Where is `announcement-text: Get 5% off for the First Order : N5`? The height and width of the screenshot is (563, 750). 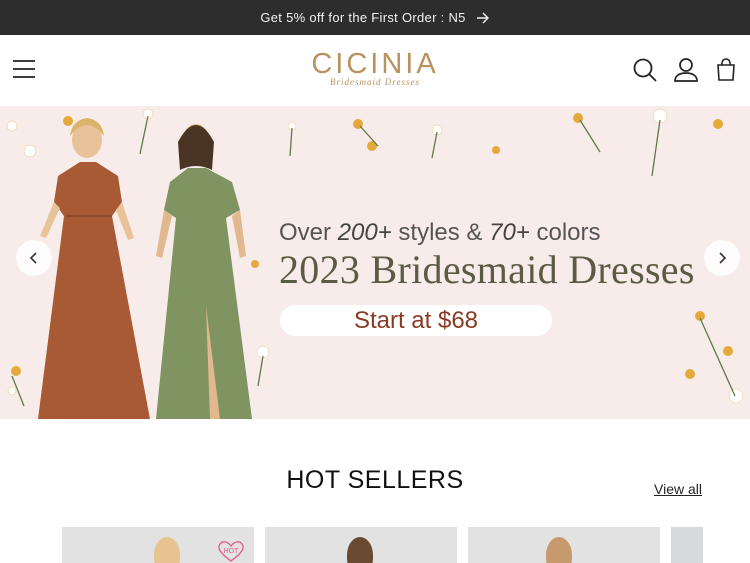 announcement-text: Get 5% off for the First Order : N5 is located at coordinates (363, 17).